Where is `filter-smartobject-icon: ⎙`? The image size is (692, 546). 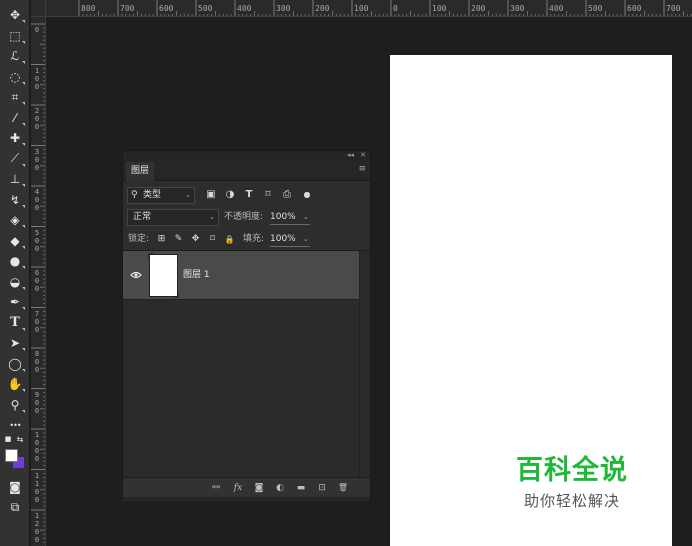 filter-smartobject-icon: ⎙ is located at coordinates (287, 195).